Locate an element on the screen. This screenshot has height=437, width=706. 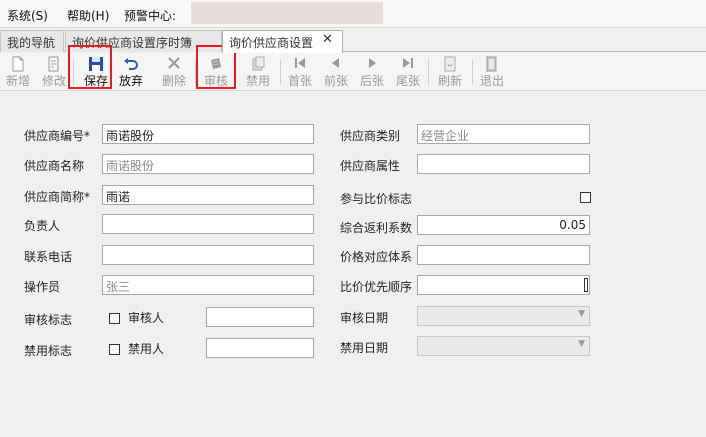
menu-help: 帮助(H) is located at coordinates (88, 15).